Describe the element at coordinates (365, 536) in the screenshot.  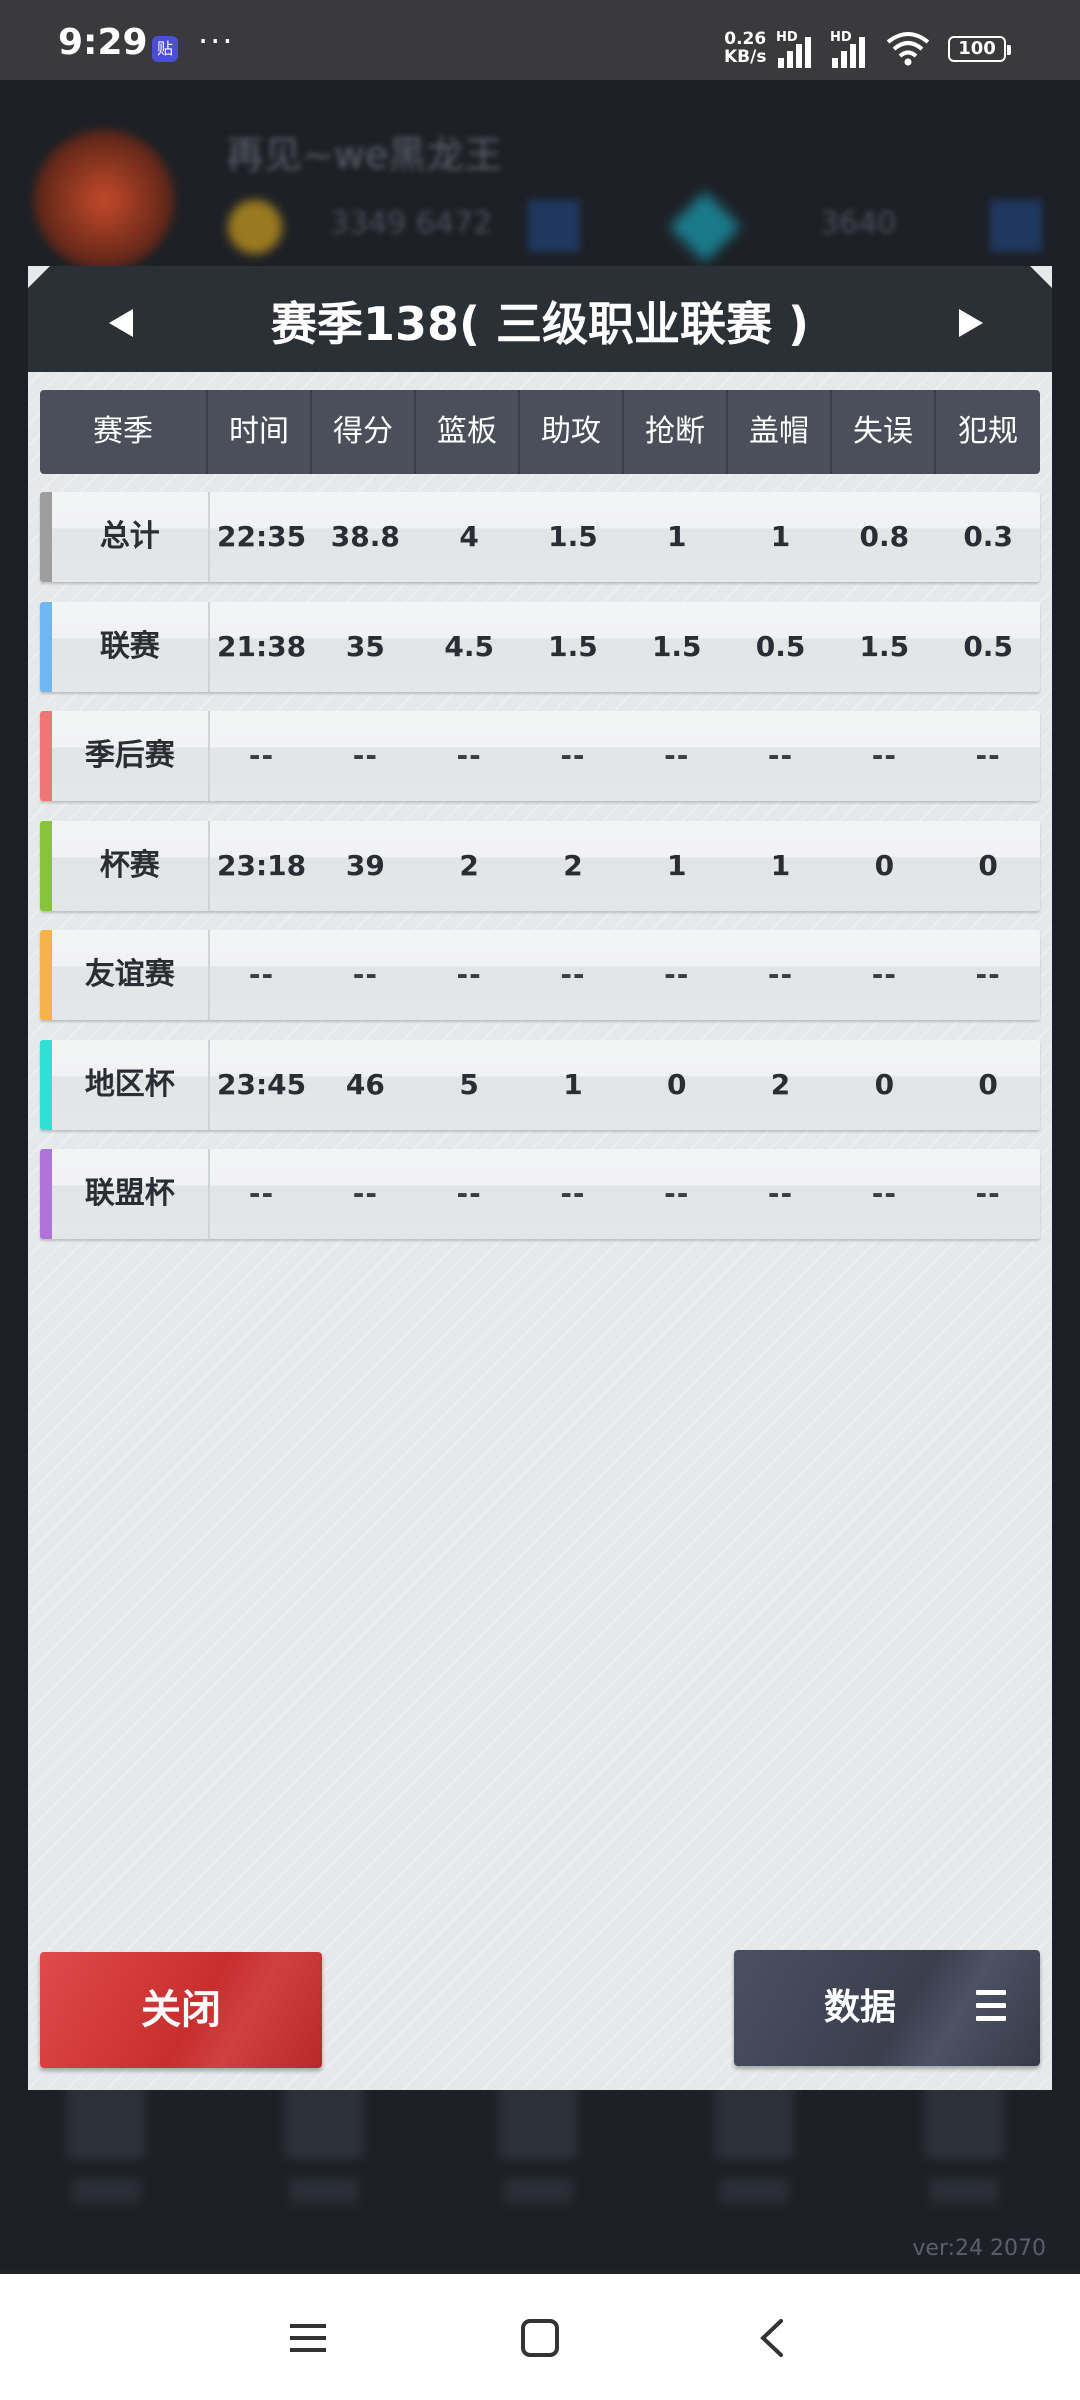
I see `stat-cell: 38.8` at that location.